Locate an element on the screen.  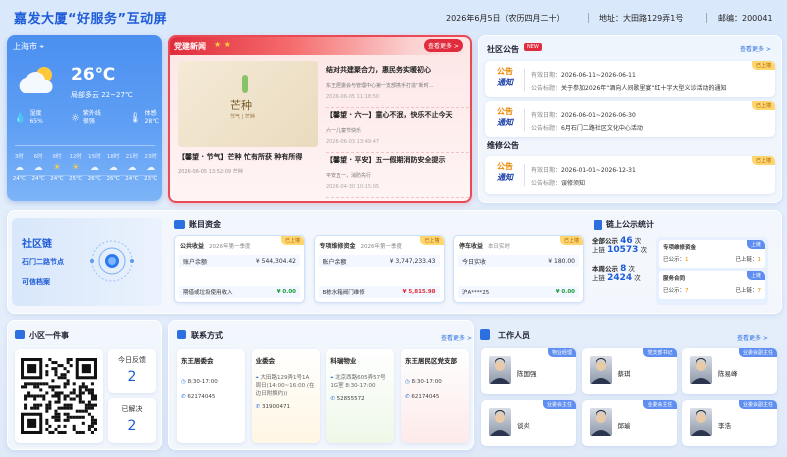
news-item-summary: 平安五一，消防先行 is located at coordinates (349, 176).